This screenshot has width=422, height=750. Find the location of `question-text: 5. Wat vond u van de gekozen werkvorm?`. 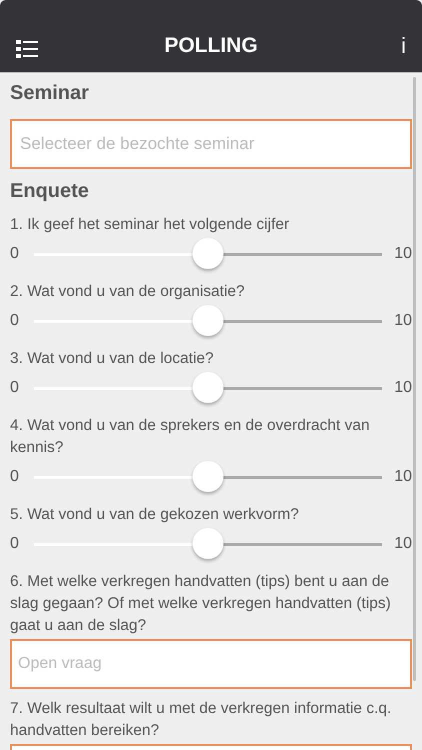

question-text: 5. Wat vond u van de gekozen werkvorm? is located at coordinates (155, 515).